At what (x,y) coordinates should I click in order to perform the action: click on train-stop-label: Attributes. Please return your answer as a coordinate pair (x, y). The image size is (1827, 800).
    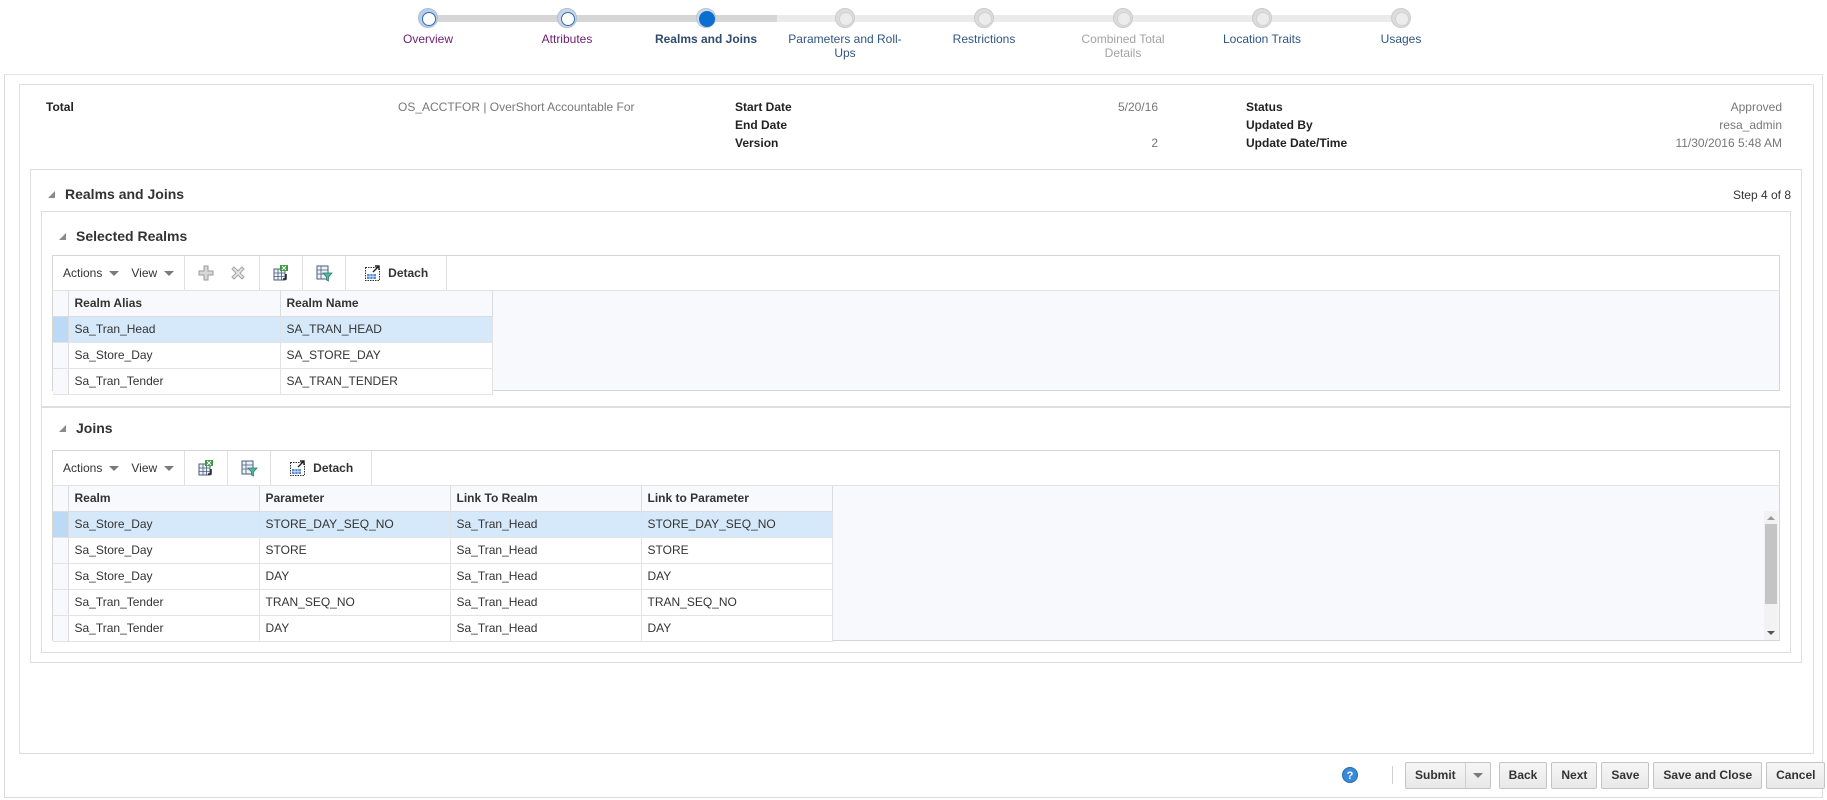
    Looking at the image, I should click on (567, 39).